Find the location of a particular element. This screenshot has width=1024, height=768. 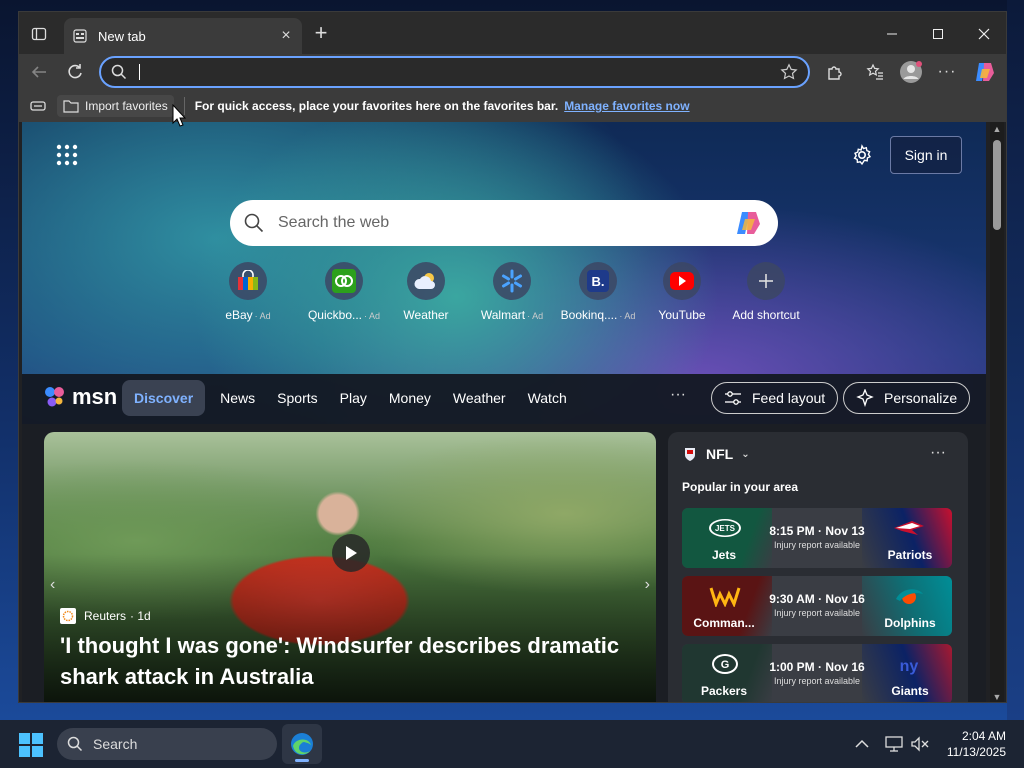

tab-weather: Weather is located at coordinates (479, 398).